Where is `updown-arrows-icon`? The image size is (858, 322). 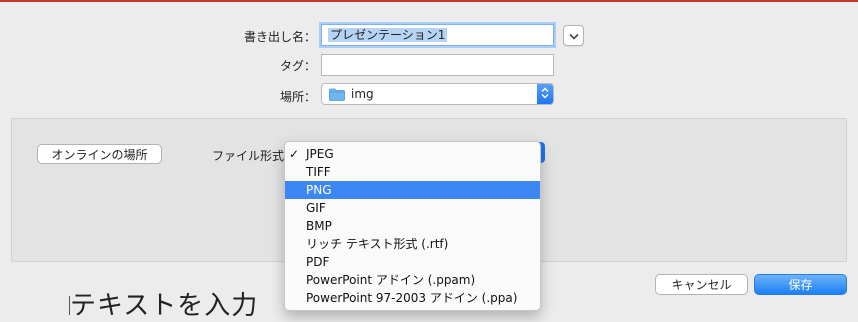 updown-arrows-icon is located at coordinates (545, 94).